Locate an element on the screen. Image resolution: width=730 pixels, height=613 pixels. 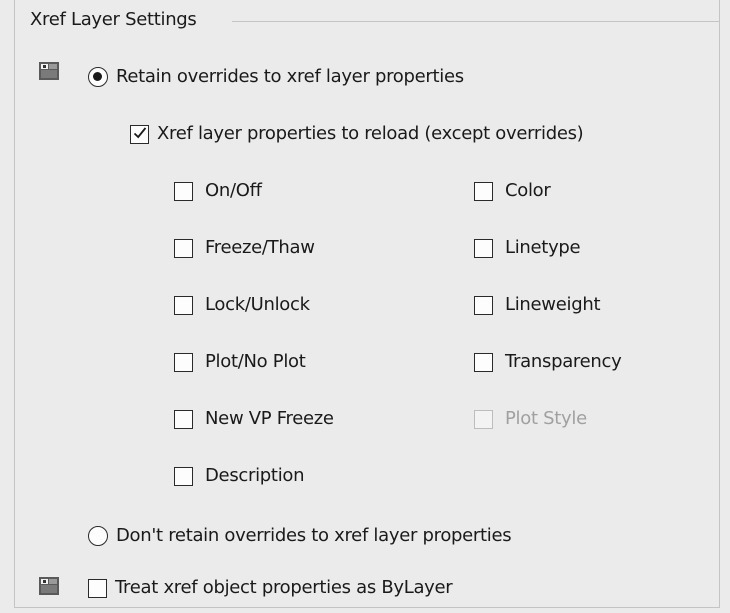
property-label: Lineweight is located at coordinates (553, 304).